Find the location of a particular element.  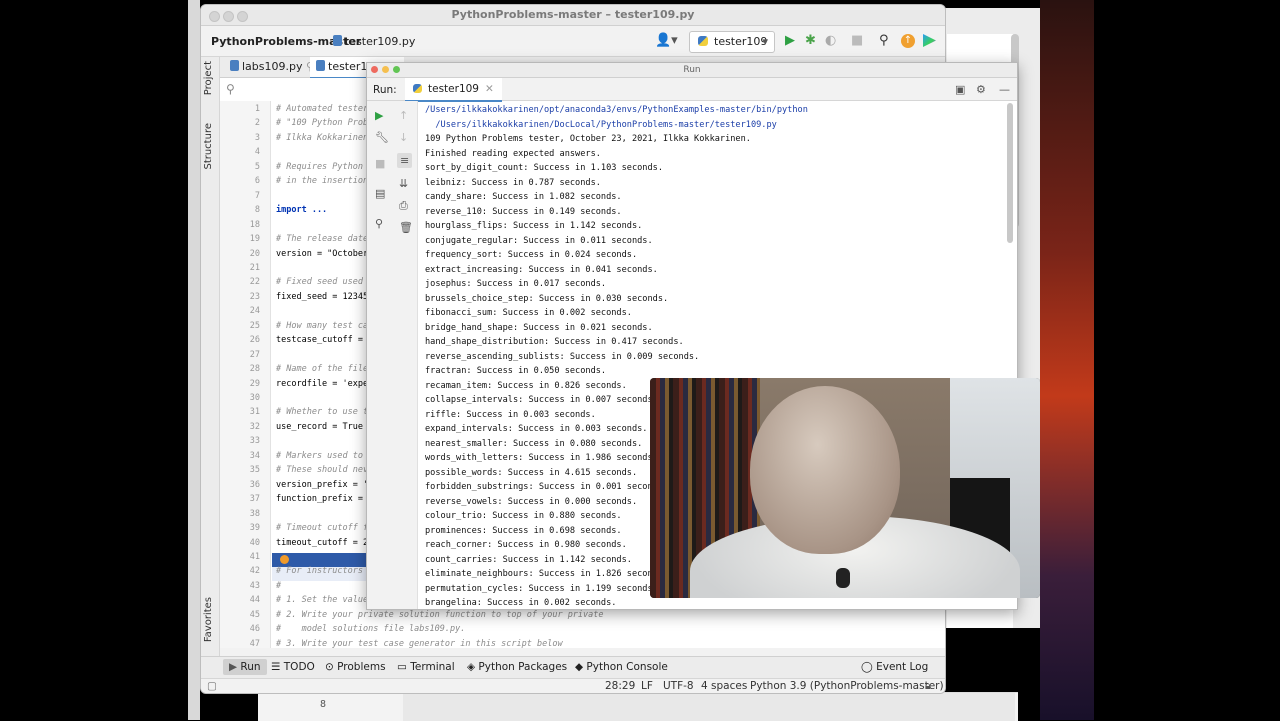

pin-icon: ⚲ is located at coordinates (379, 223).